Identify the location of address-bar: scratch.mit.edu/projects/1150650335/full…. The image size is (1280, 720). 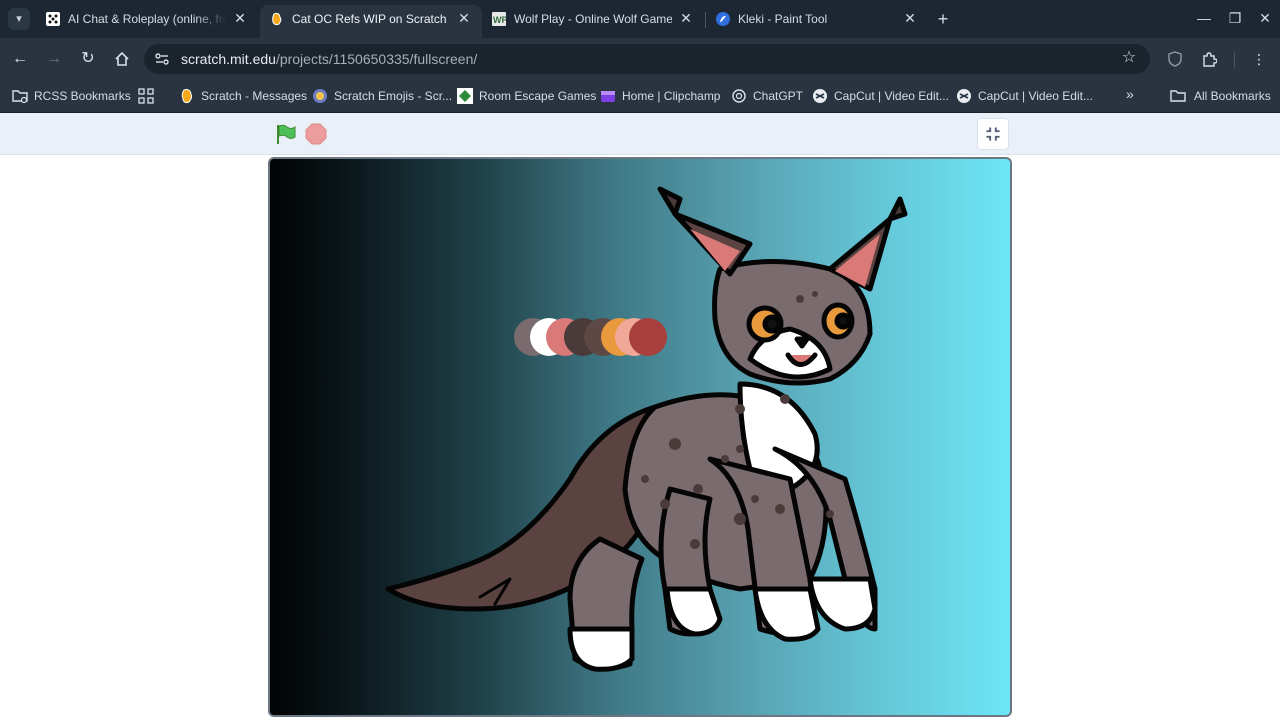
(647, 59).